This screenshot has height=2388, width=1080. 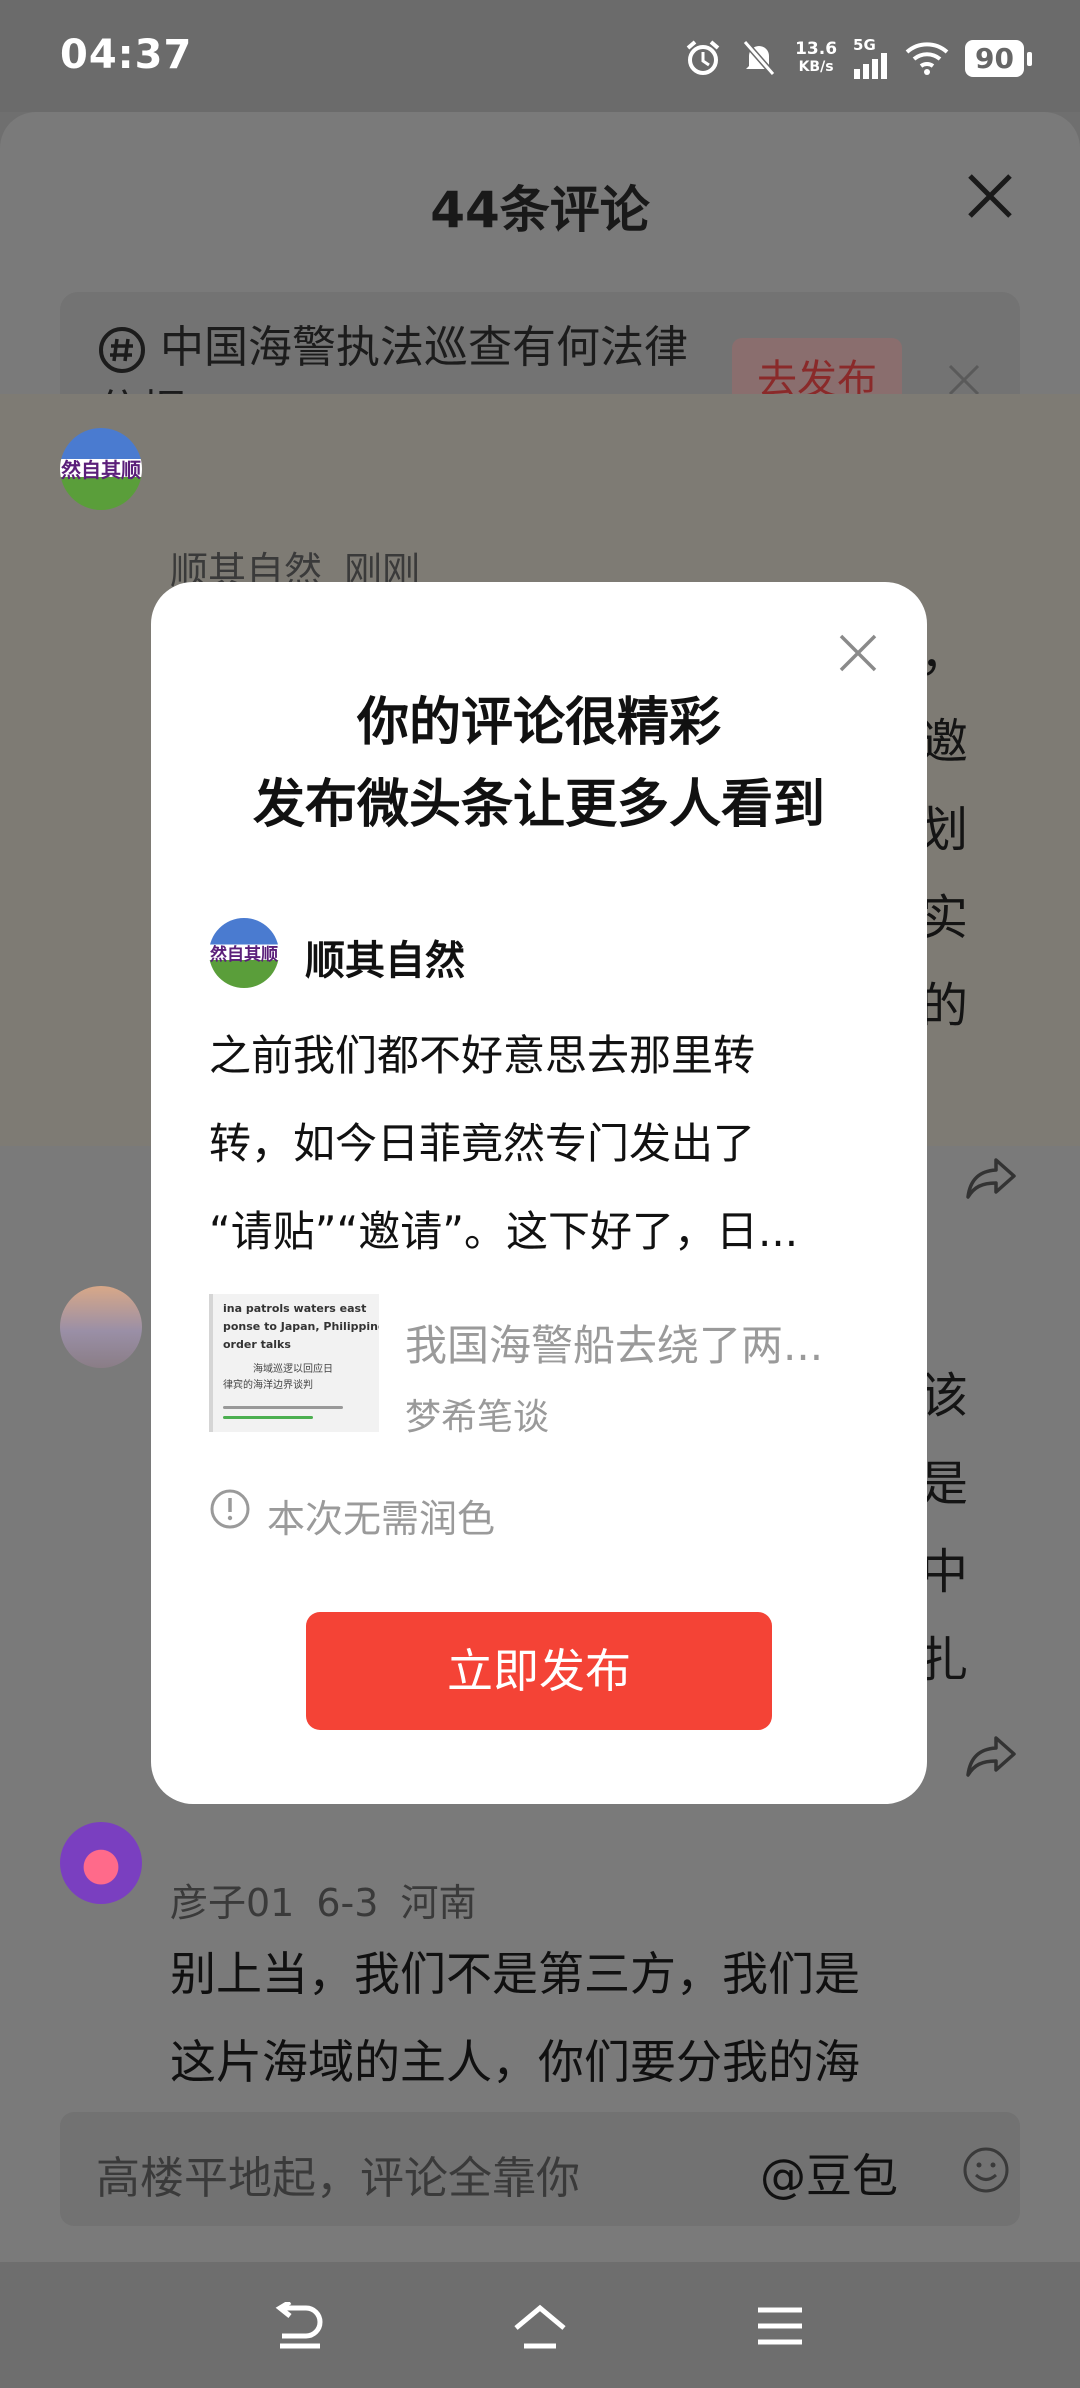 I want to click on menu-icon, so click(x=780, y=2327).